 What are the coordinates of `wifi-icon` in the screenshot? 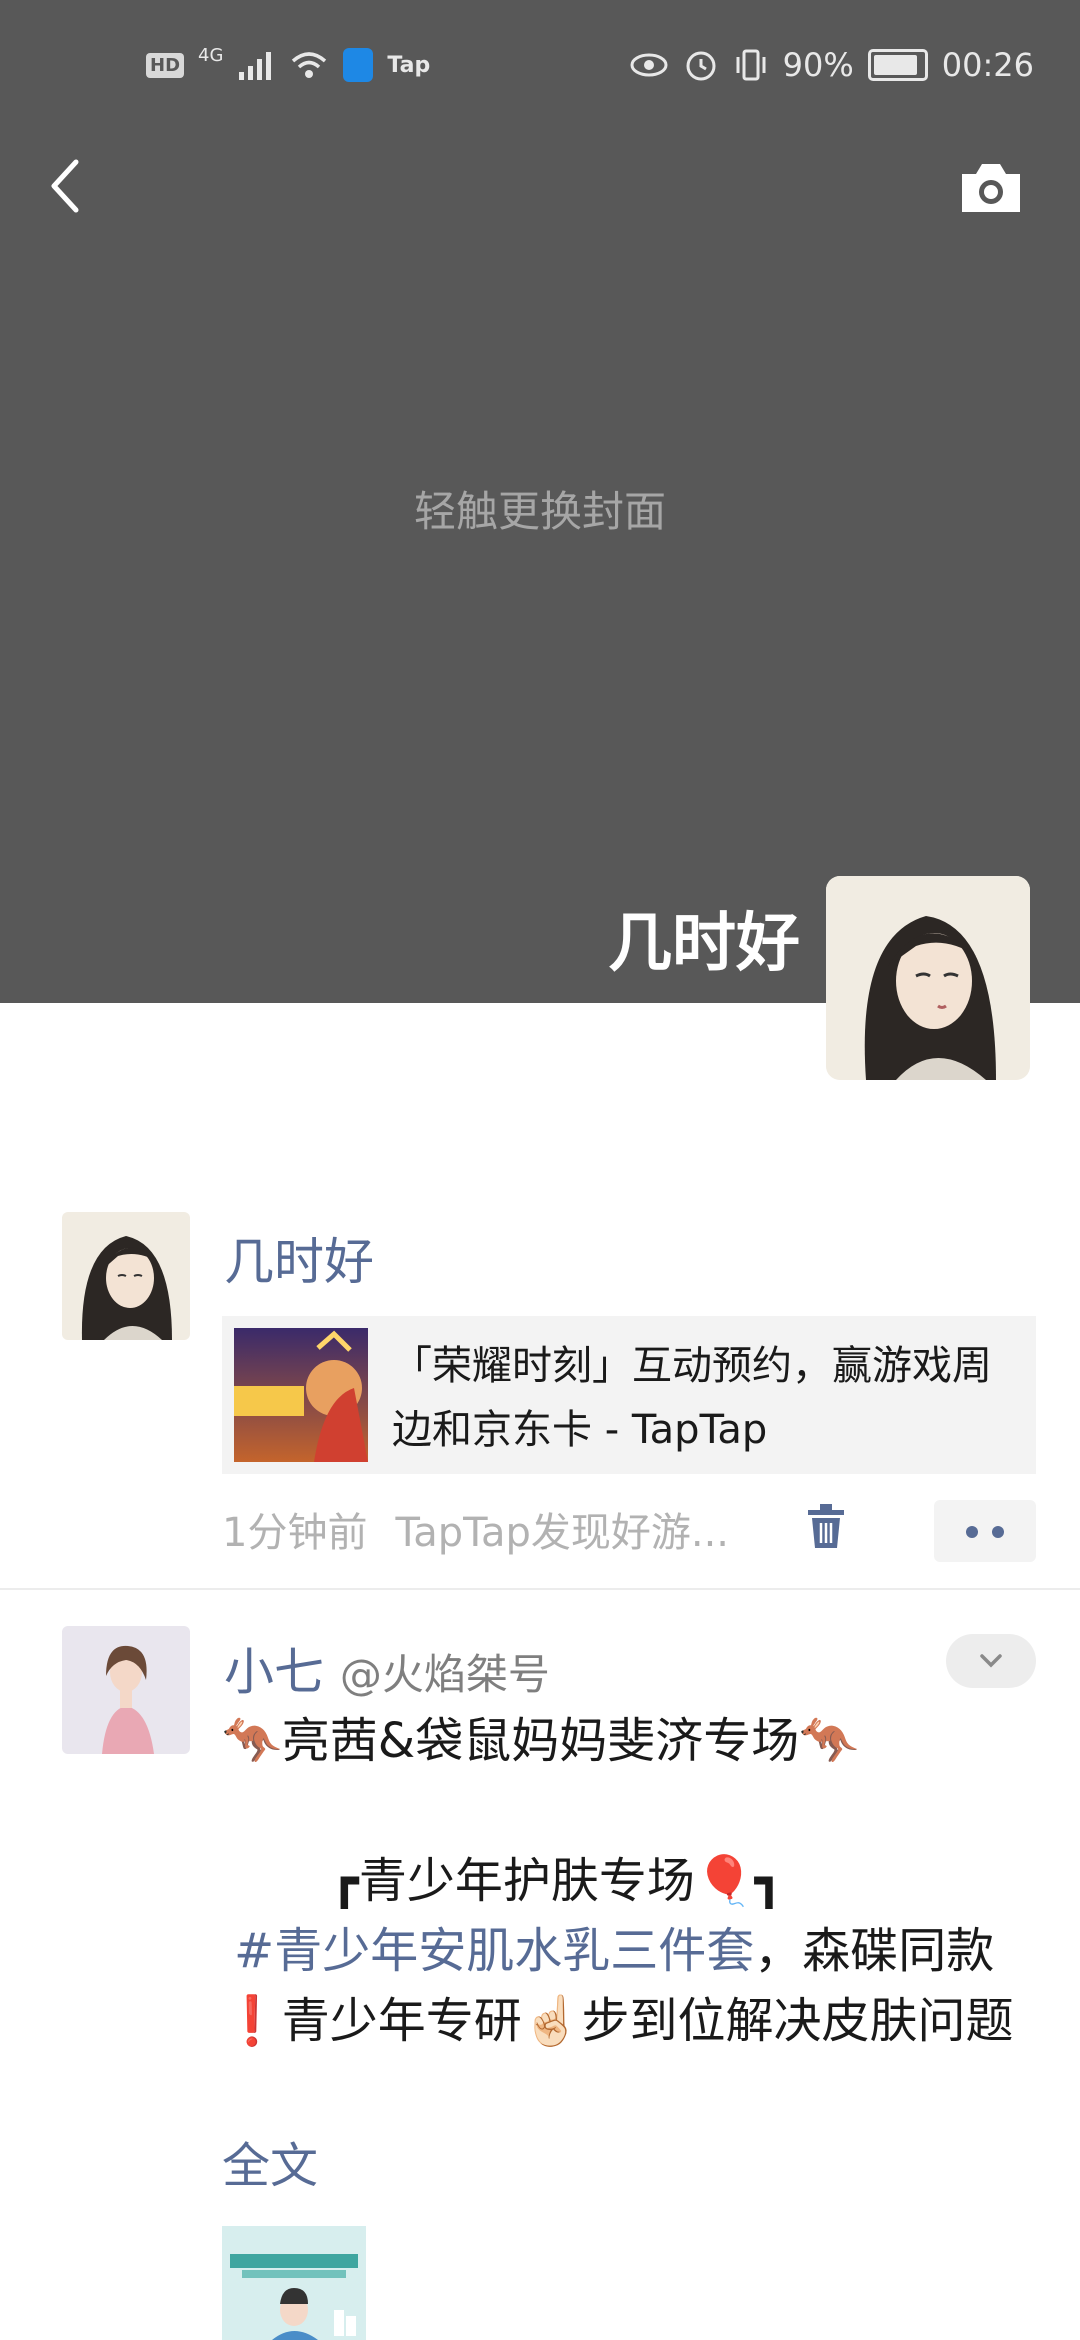 It's located at (309, 65).